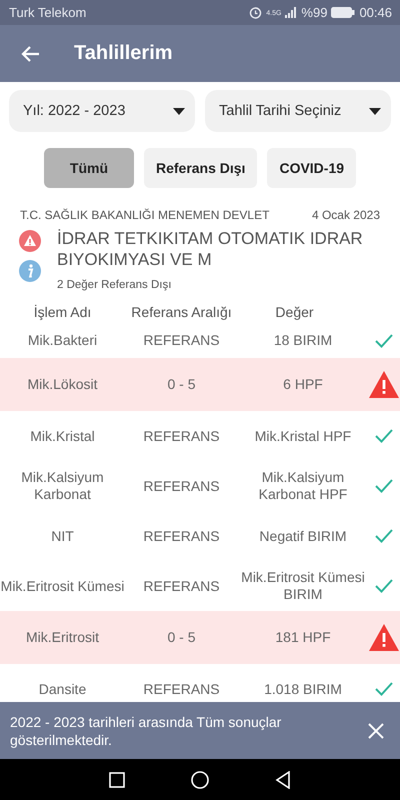 This screenshot has width=400, height=800. Describe the element at coordinates (210, 249) in the screenshot. I see `test-title: İDRAR TETKIKITAM OTOMATIK IDRAR BIYOKIMYASI VE M` at that location.